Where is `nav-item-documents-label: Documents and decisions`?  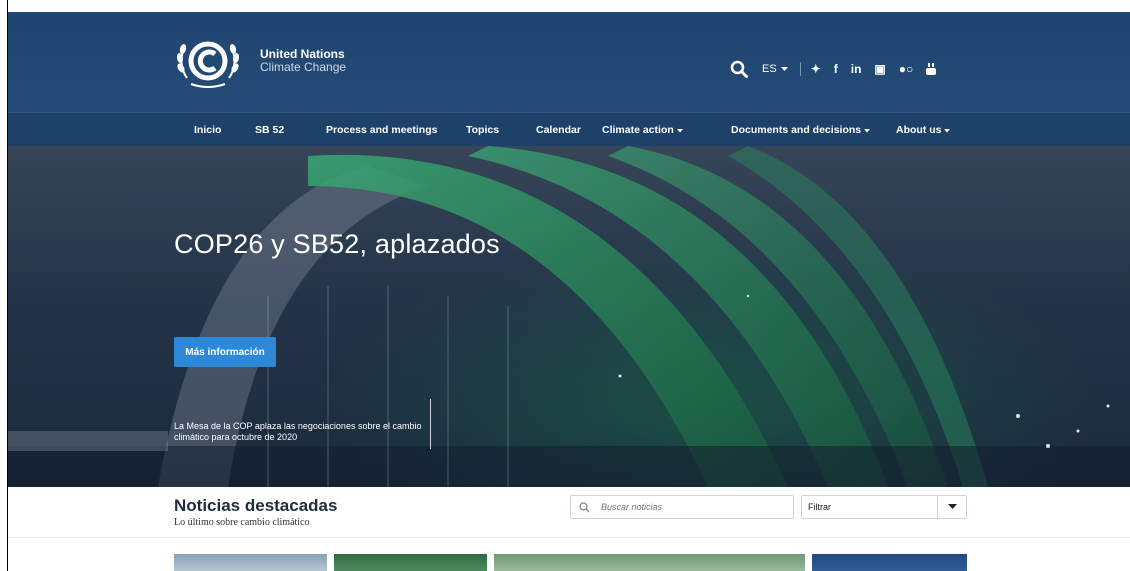
nav-item-documents-label: Documents and decisions is located at coordinates (796, 130).